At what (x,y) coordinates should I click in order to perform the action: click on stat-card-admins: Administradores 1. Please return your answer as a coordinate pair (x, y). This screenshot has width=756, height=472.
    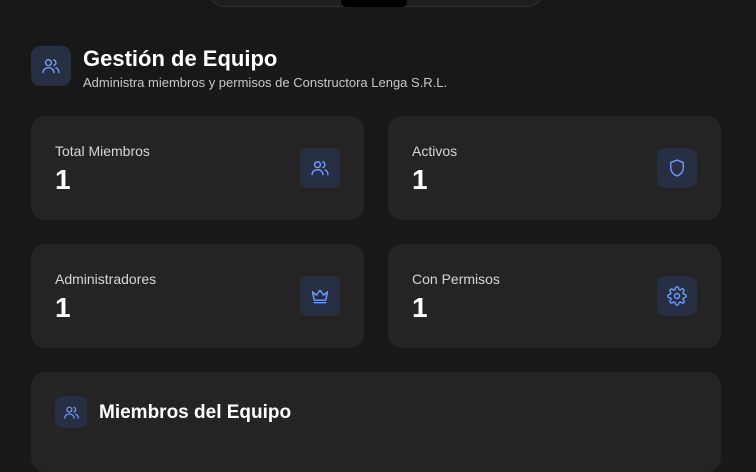
    Looking at the image, I should click on (197, 296).